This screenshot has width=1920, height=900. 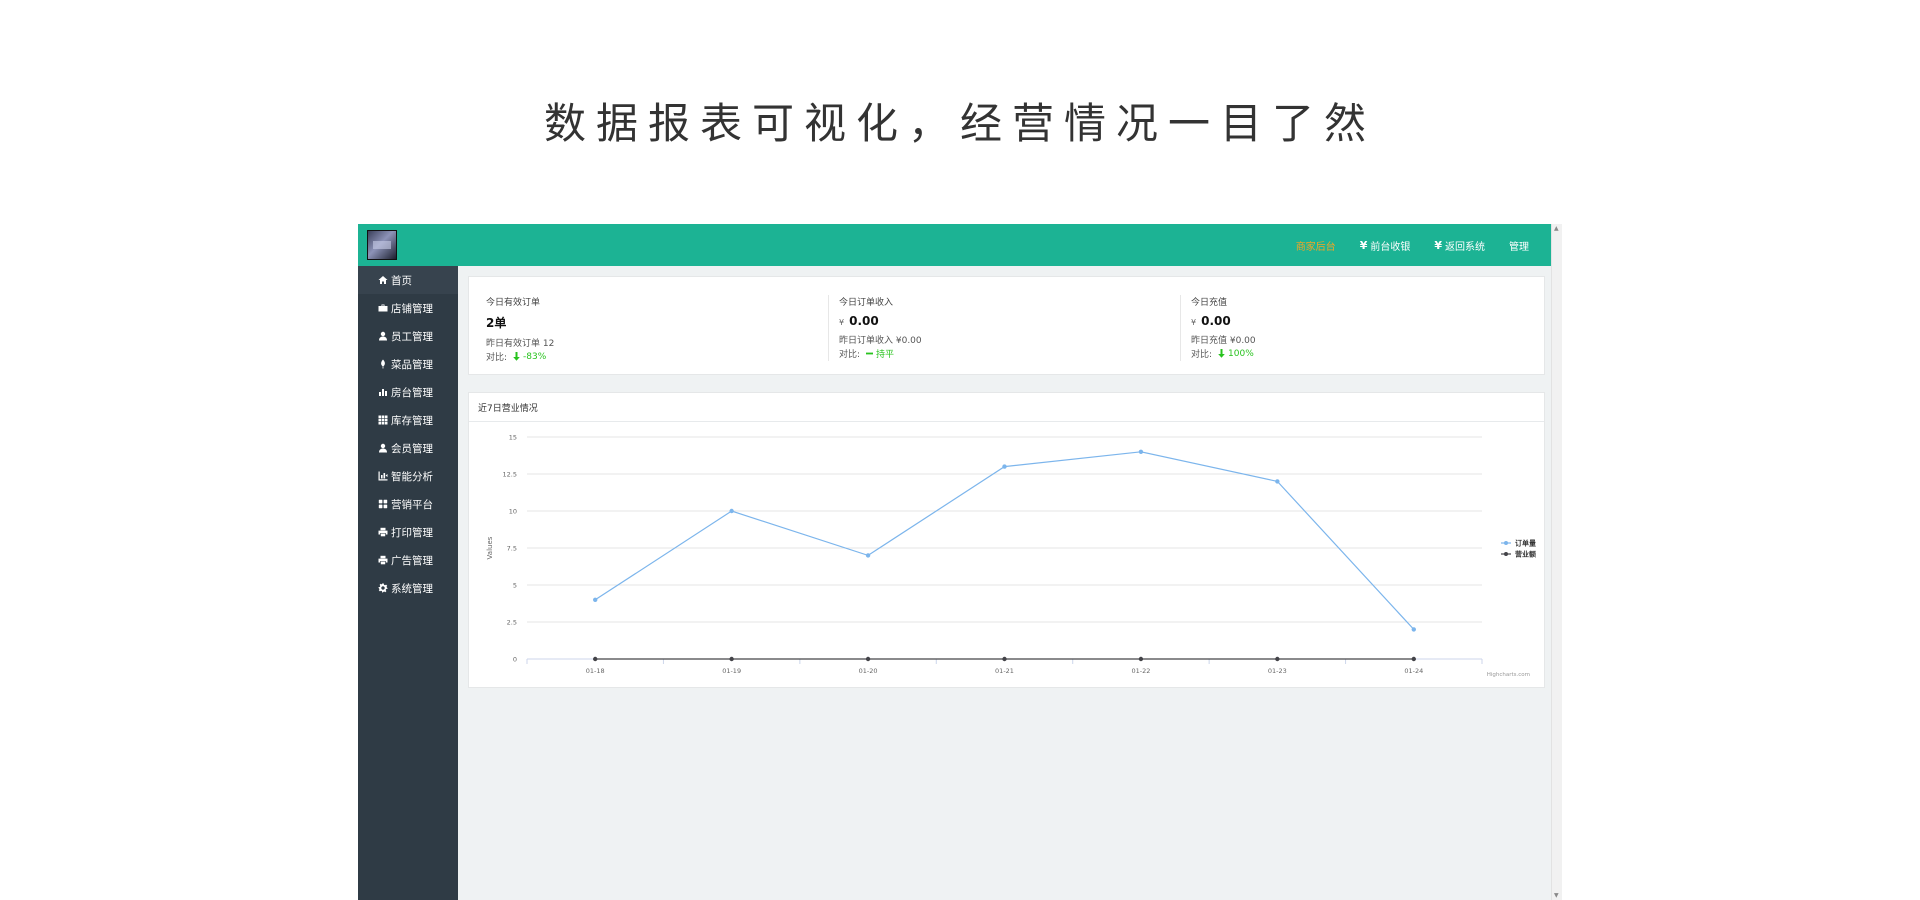 I want to click on minus-icon, so click(x=870, y=353).